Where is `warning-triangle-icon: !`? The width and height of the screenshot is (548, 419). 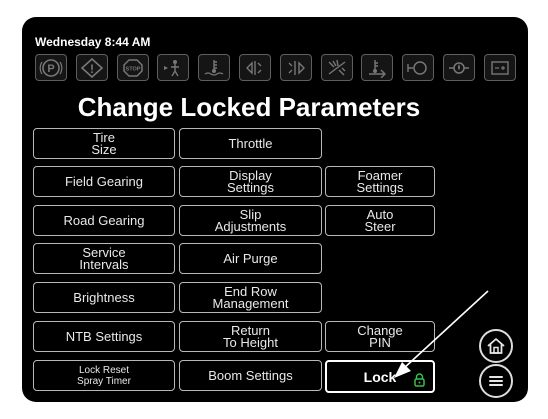 warning-triangle-icon: ! is located at coordinates (92, 67).